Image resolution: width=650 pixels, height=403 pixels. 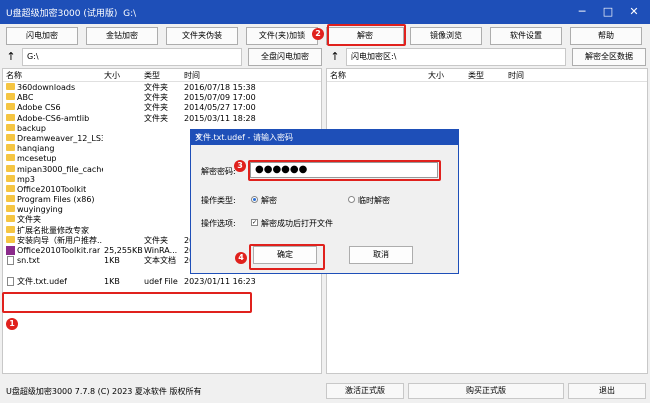 I want to click on current-path: G:\, so click(x=130, y=14).